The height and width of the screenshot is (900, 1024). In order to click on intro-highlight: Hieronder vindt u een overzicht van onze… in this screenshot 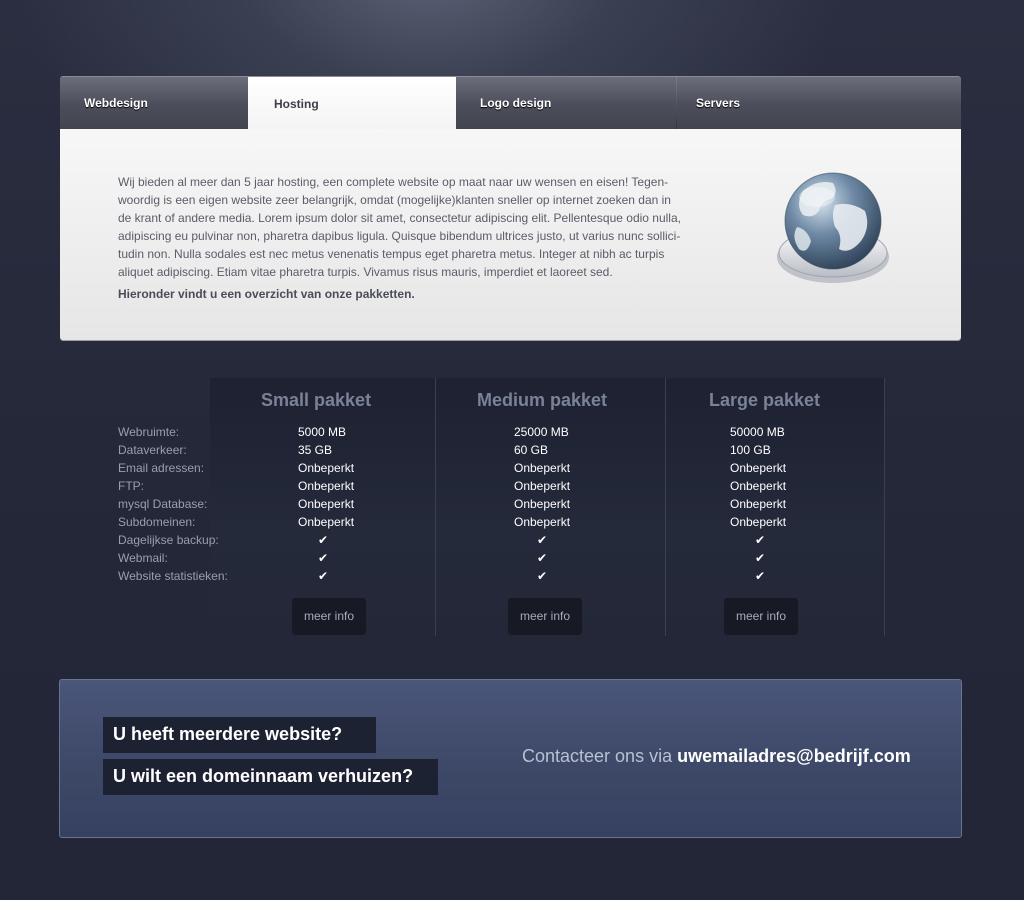, I will do `click(266, 294)`.